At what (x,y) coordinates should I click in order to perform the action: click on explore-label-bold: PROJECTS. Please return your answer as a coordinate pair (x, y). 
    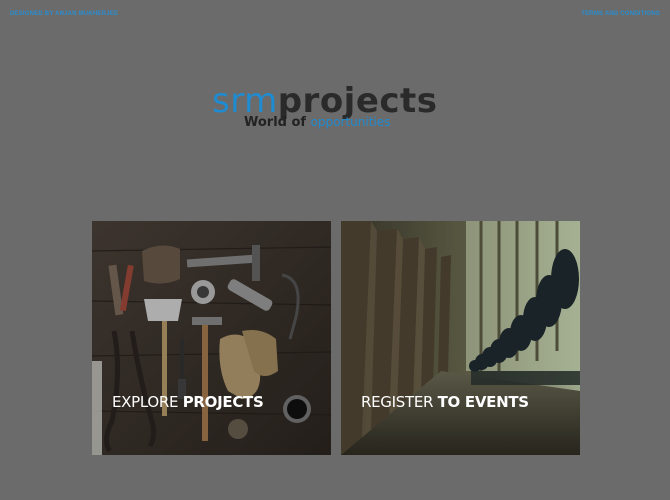
    Looking at the image, I should click on (223, 402).